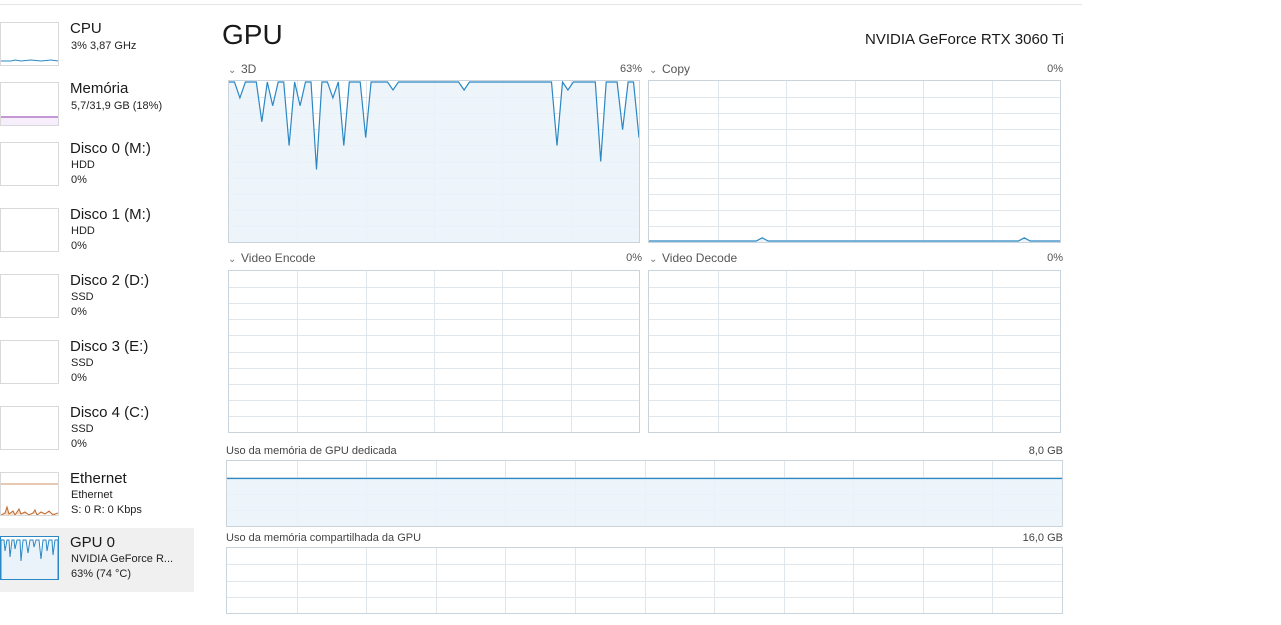  What do you see at coordinates (1042, 538) in the screenshot?
I see `shared-memory-max: 16,0 GB` at bounding box center [1042, 538].